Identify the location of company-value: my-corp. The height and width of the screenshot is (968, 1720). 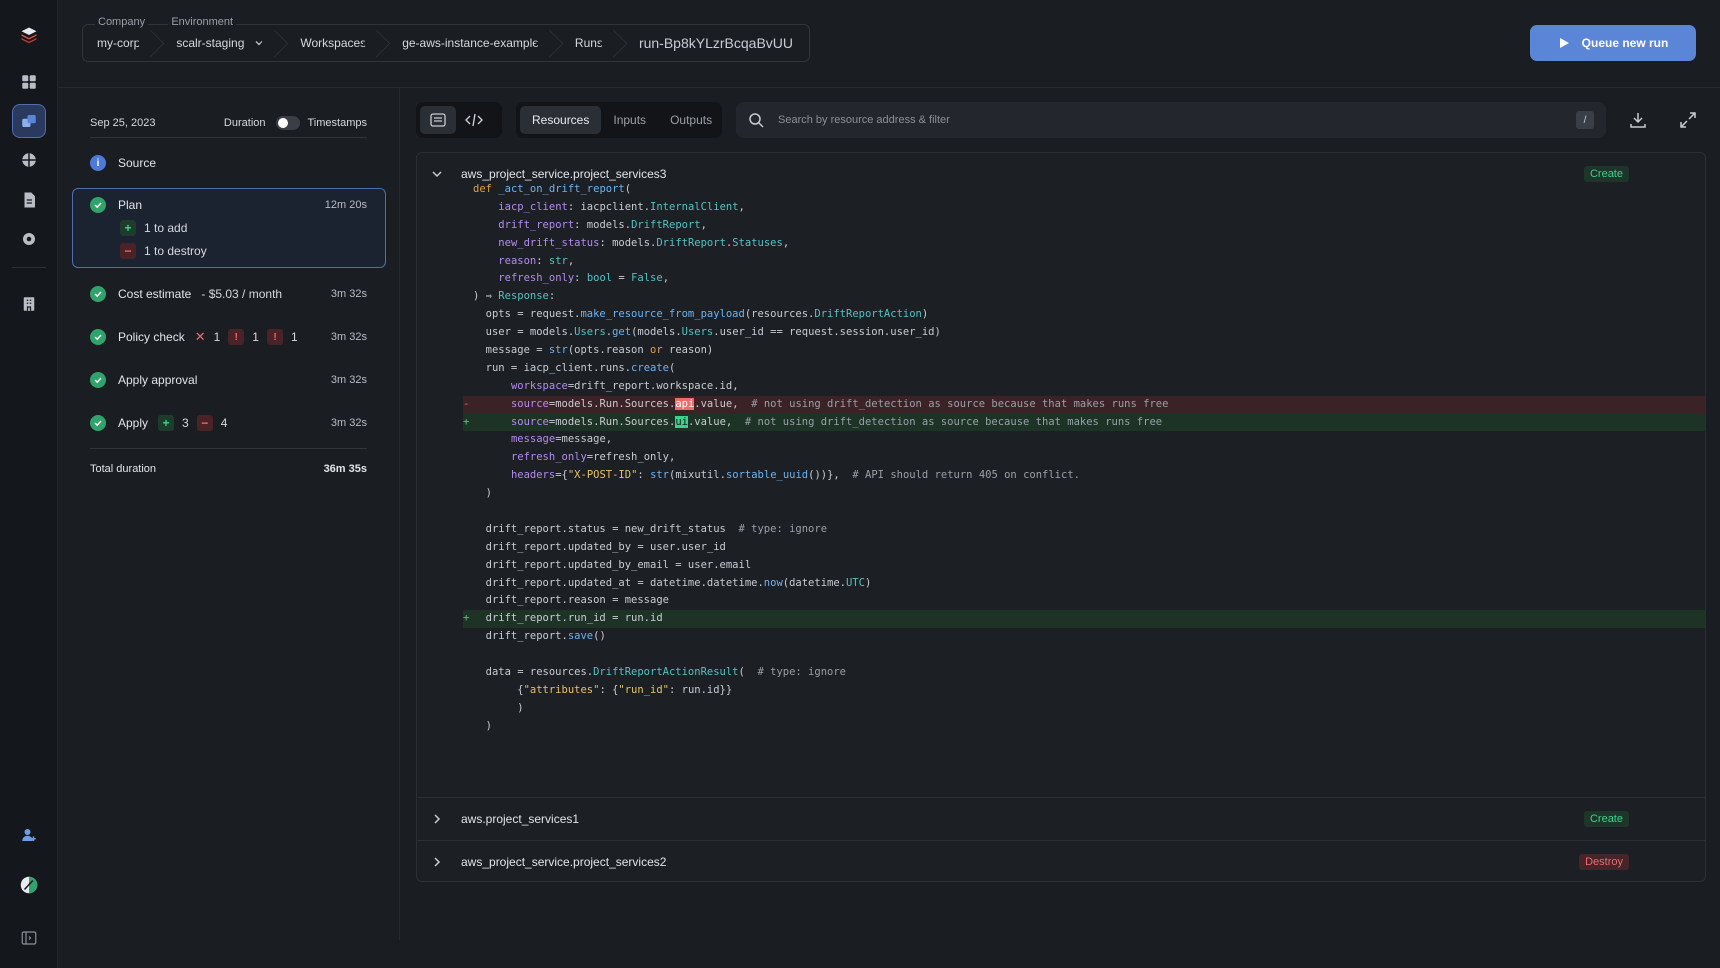
(119, 43).